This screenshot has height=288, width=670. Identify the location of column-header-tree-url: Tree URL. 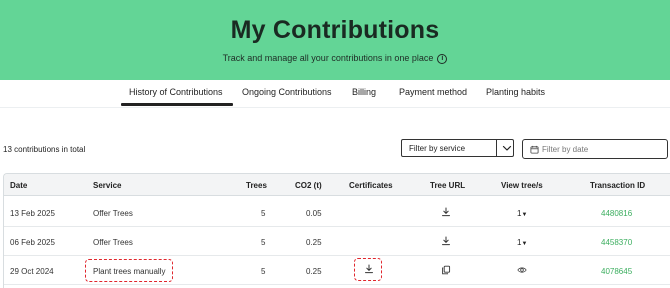
(447, 185).